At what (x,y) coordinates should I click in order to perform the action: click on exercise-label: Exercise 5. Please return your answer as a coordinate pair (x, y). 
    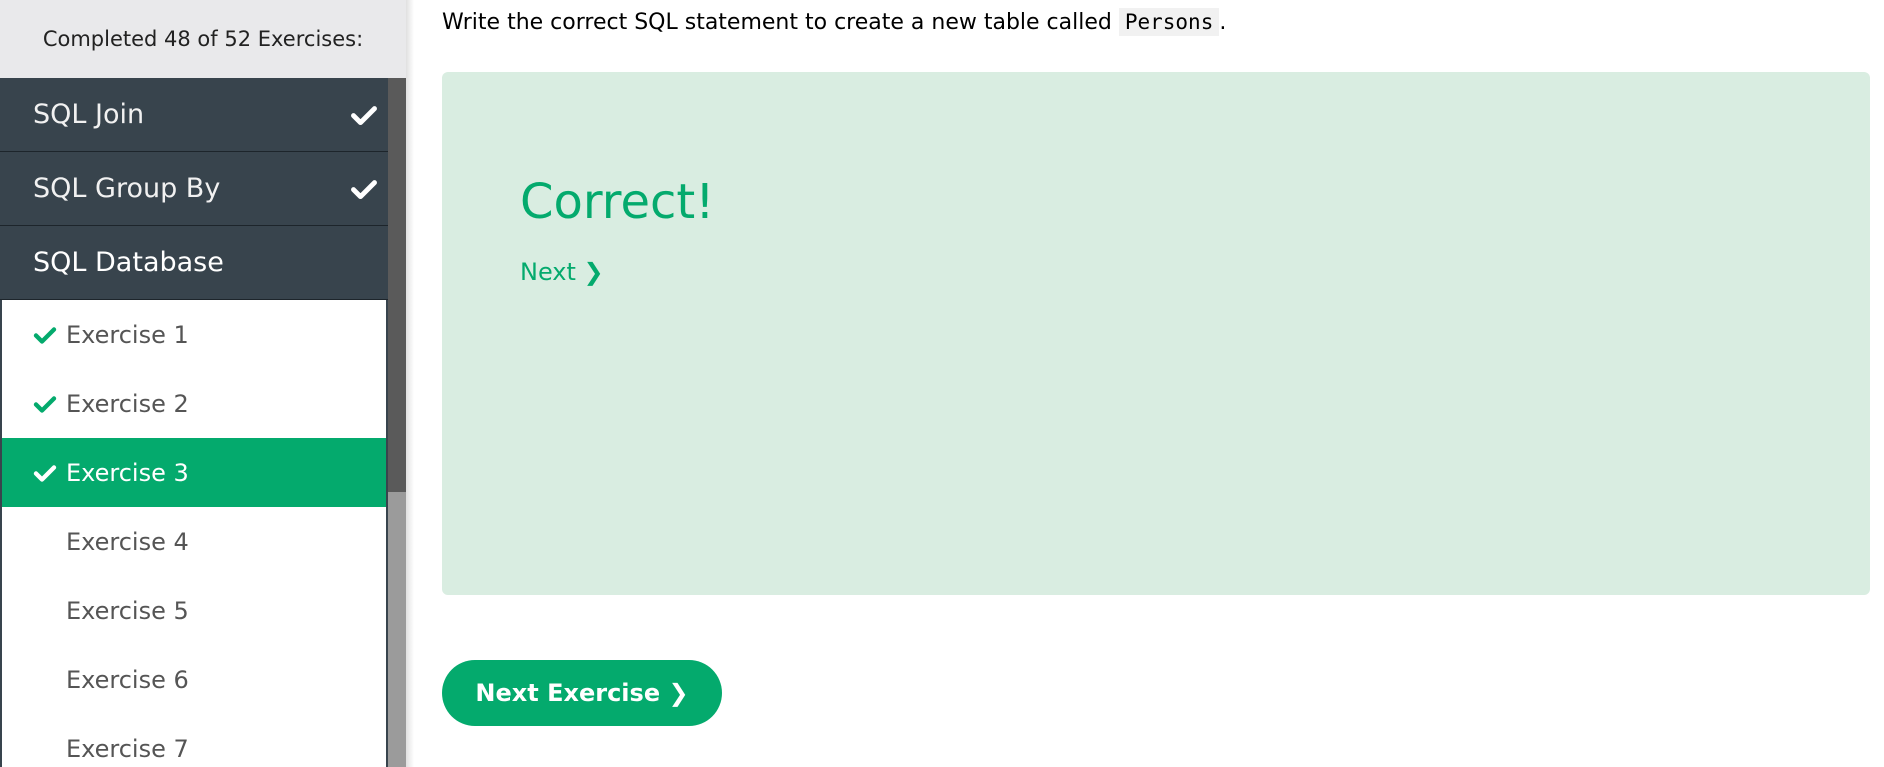
    Looking at the image, I should click on (127, 610).